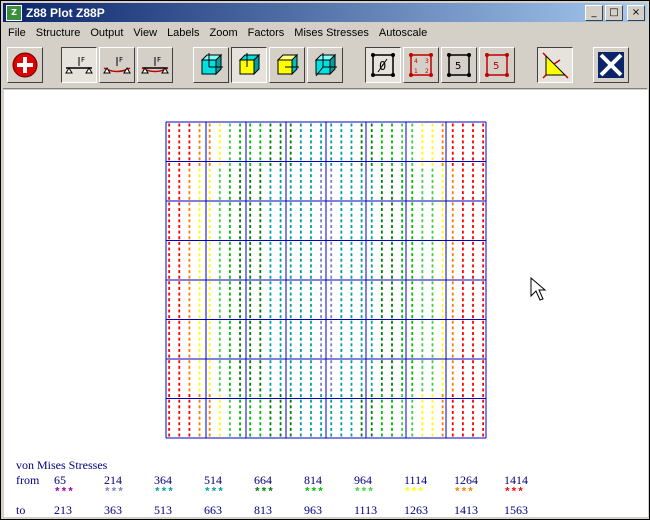 The image size is (650, 520). What do you see at coordinates (383, 65) in the screenshot?
I see `label-none-button: 0` at bounding box center [383, 65].